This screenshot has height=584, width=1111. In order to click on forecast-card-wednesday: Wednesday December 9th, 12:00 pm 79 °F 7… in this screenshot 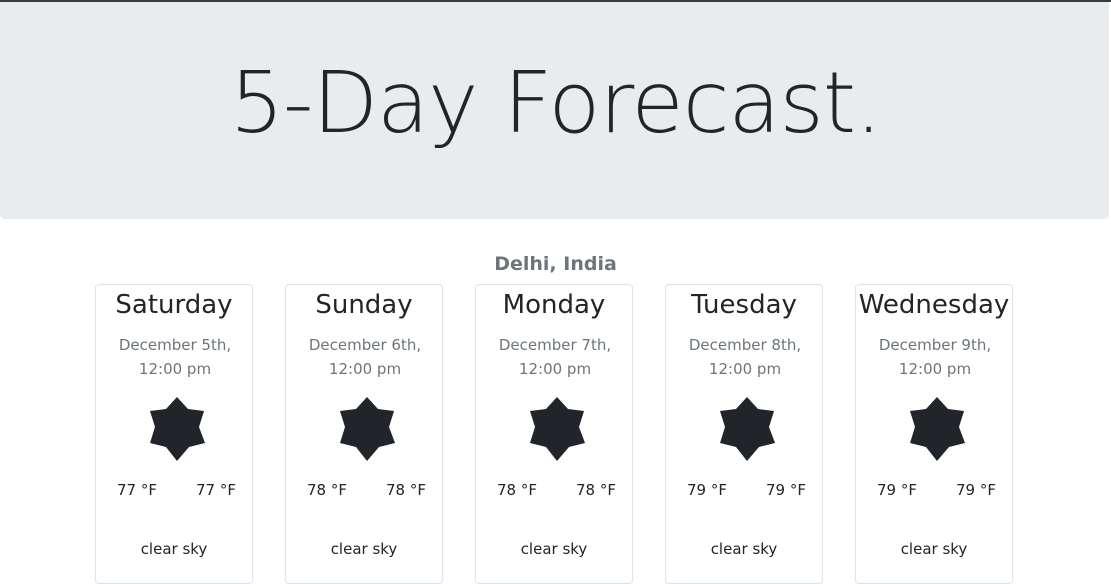, I will do `click(934, 434)`.